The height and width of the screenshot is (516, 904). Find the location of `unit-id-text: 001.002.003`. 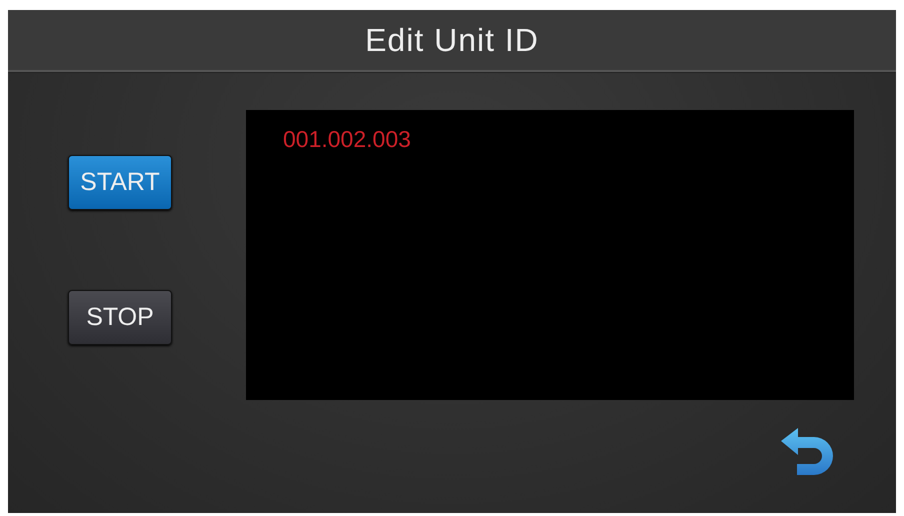

unit-id-text: 001.002.003 is located at coordinates (347, 139).